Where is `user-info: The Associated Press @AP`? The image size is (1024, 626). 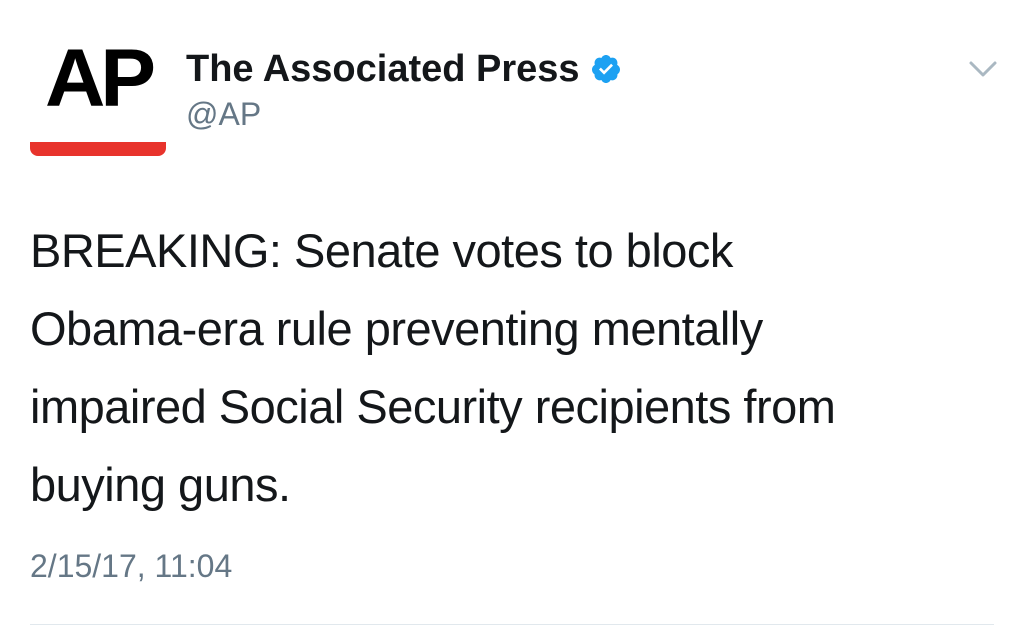 user-info: The Associated Press @AP is located at coordinates (404, 89).